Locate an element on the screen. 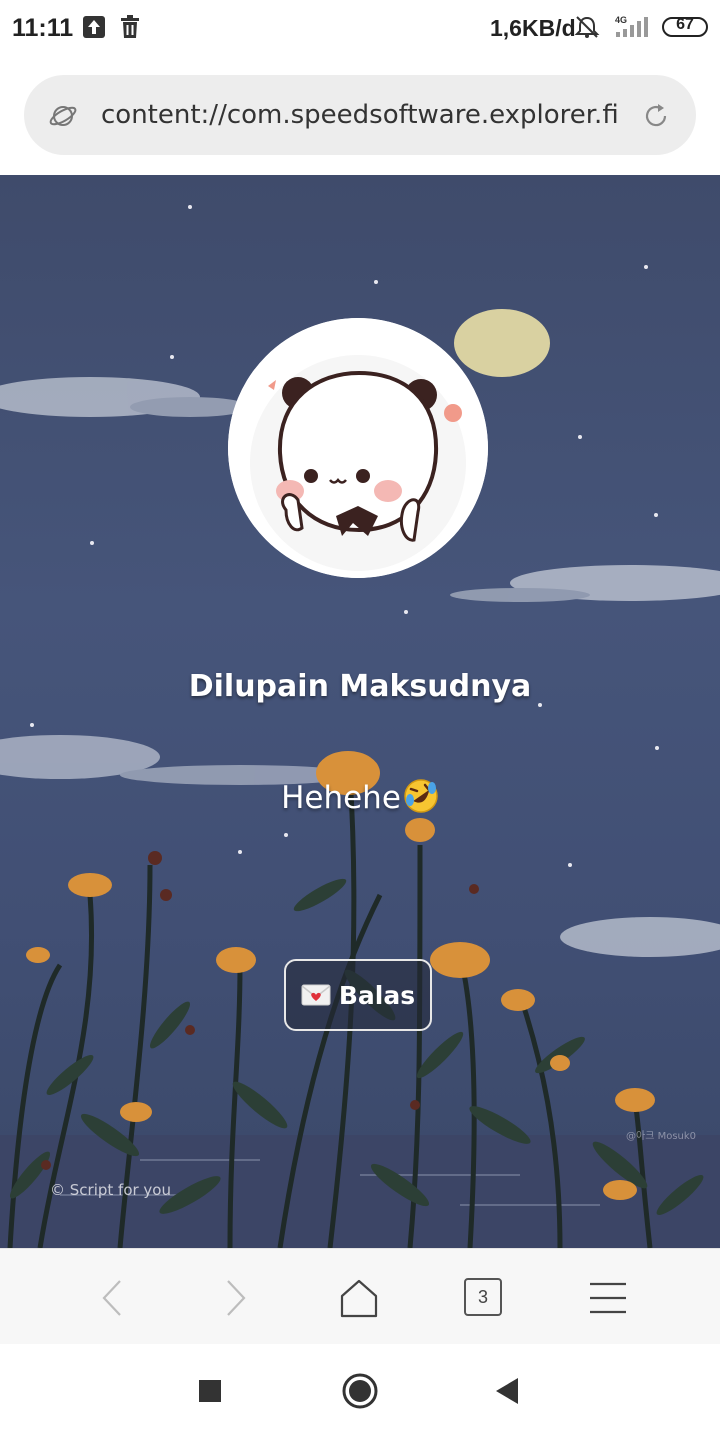 This screenshot has width=720, height=1440. avatar is located at coordinates (358, 448).